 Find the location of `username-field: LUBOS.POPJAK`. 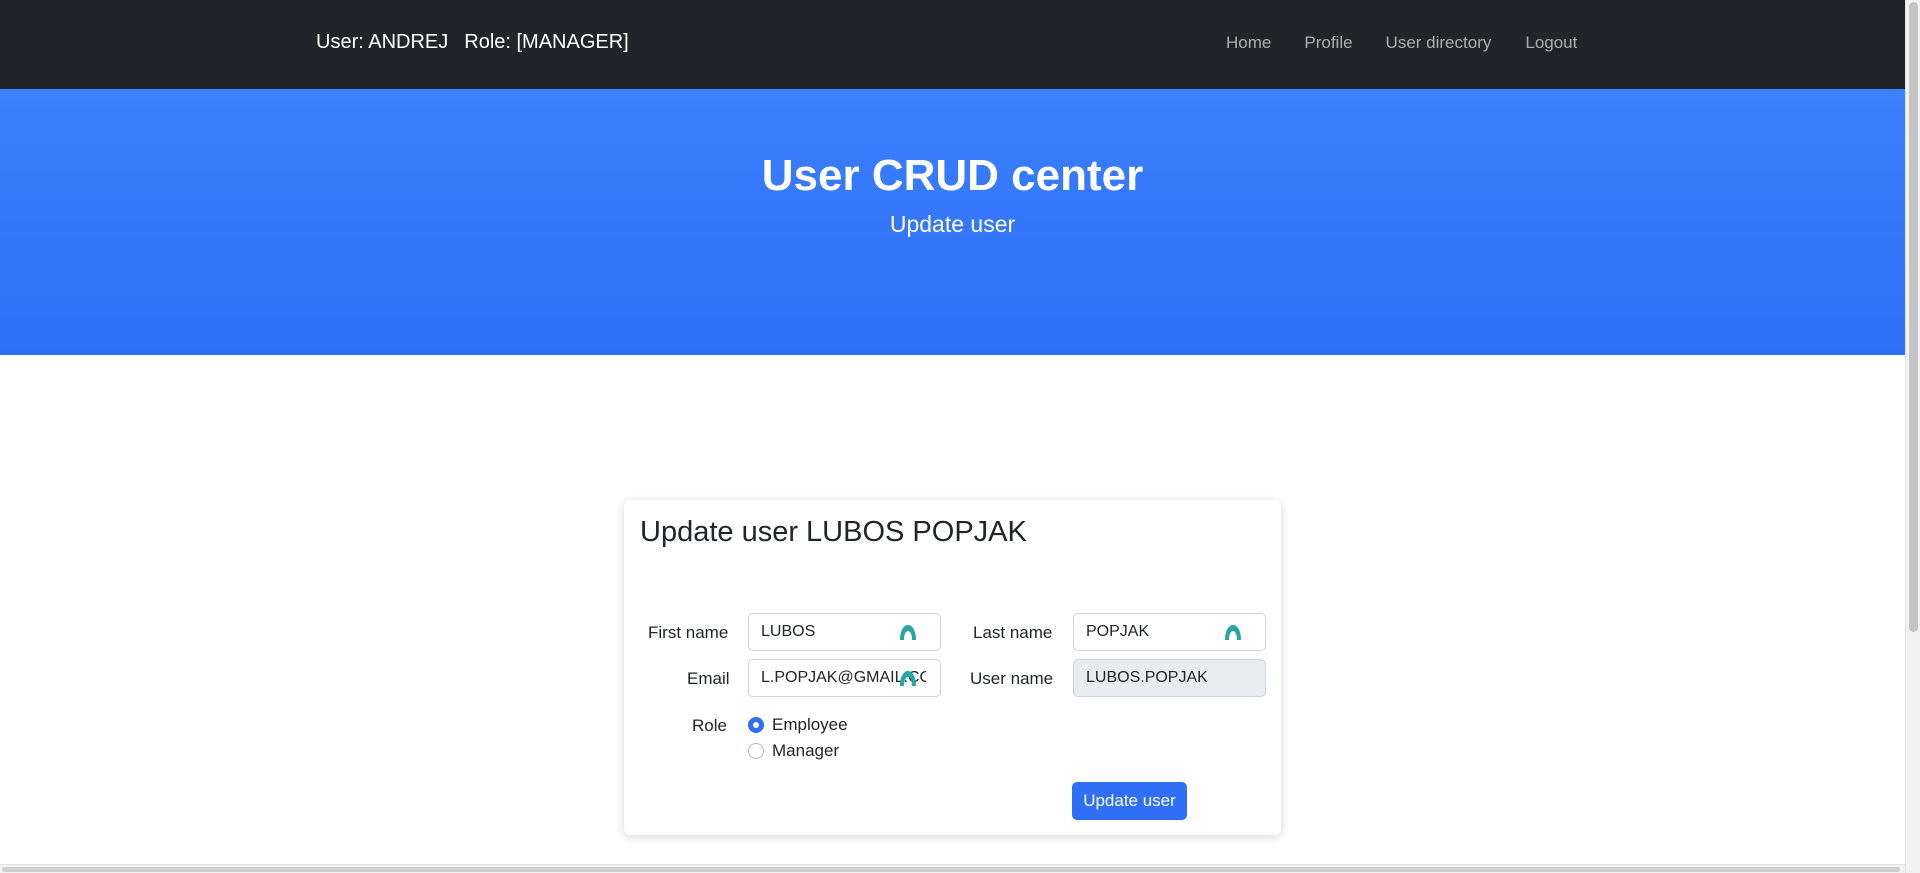

username-field: LUBOS.POPJAK is located at coordinates (1169, 678).